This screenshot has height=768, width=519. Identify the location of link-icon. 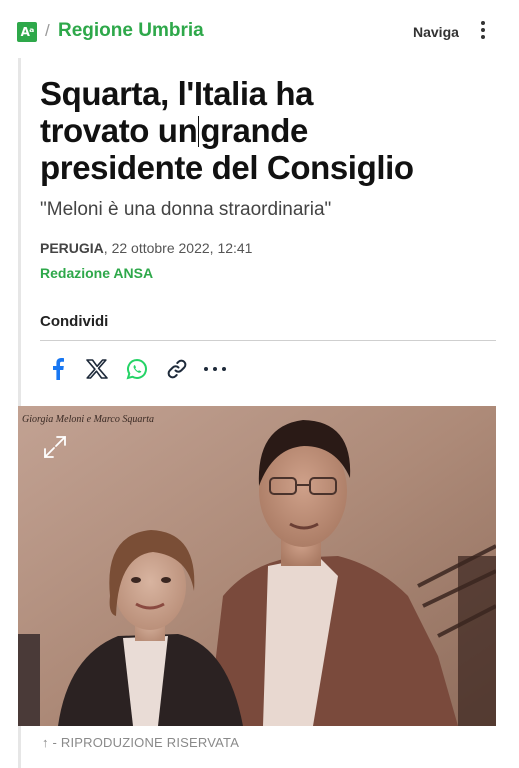
(177, 369).